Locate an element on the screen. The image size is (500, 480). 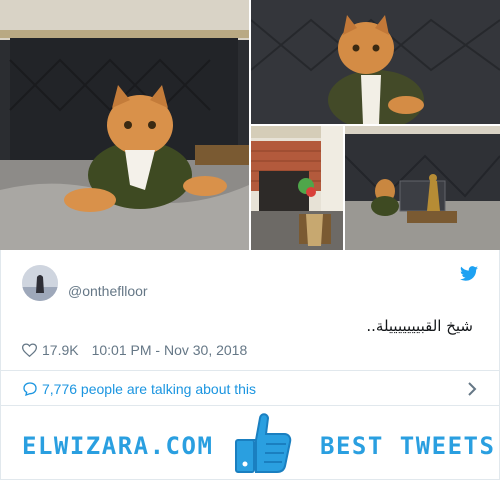
like-count: 17.9K is located at coordinates (60, 350).